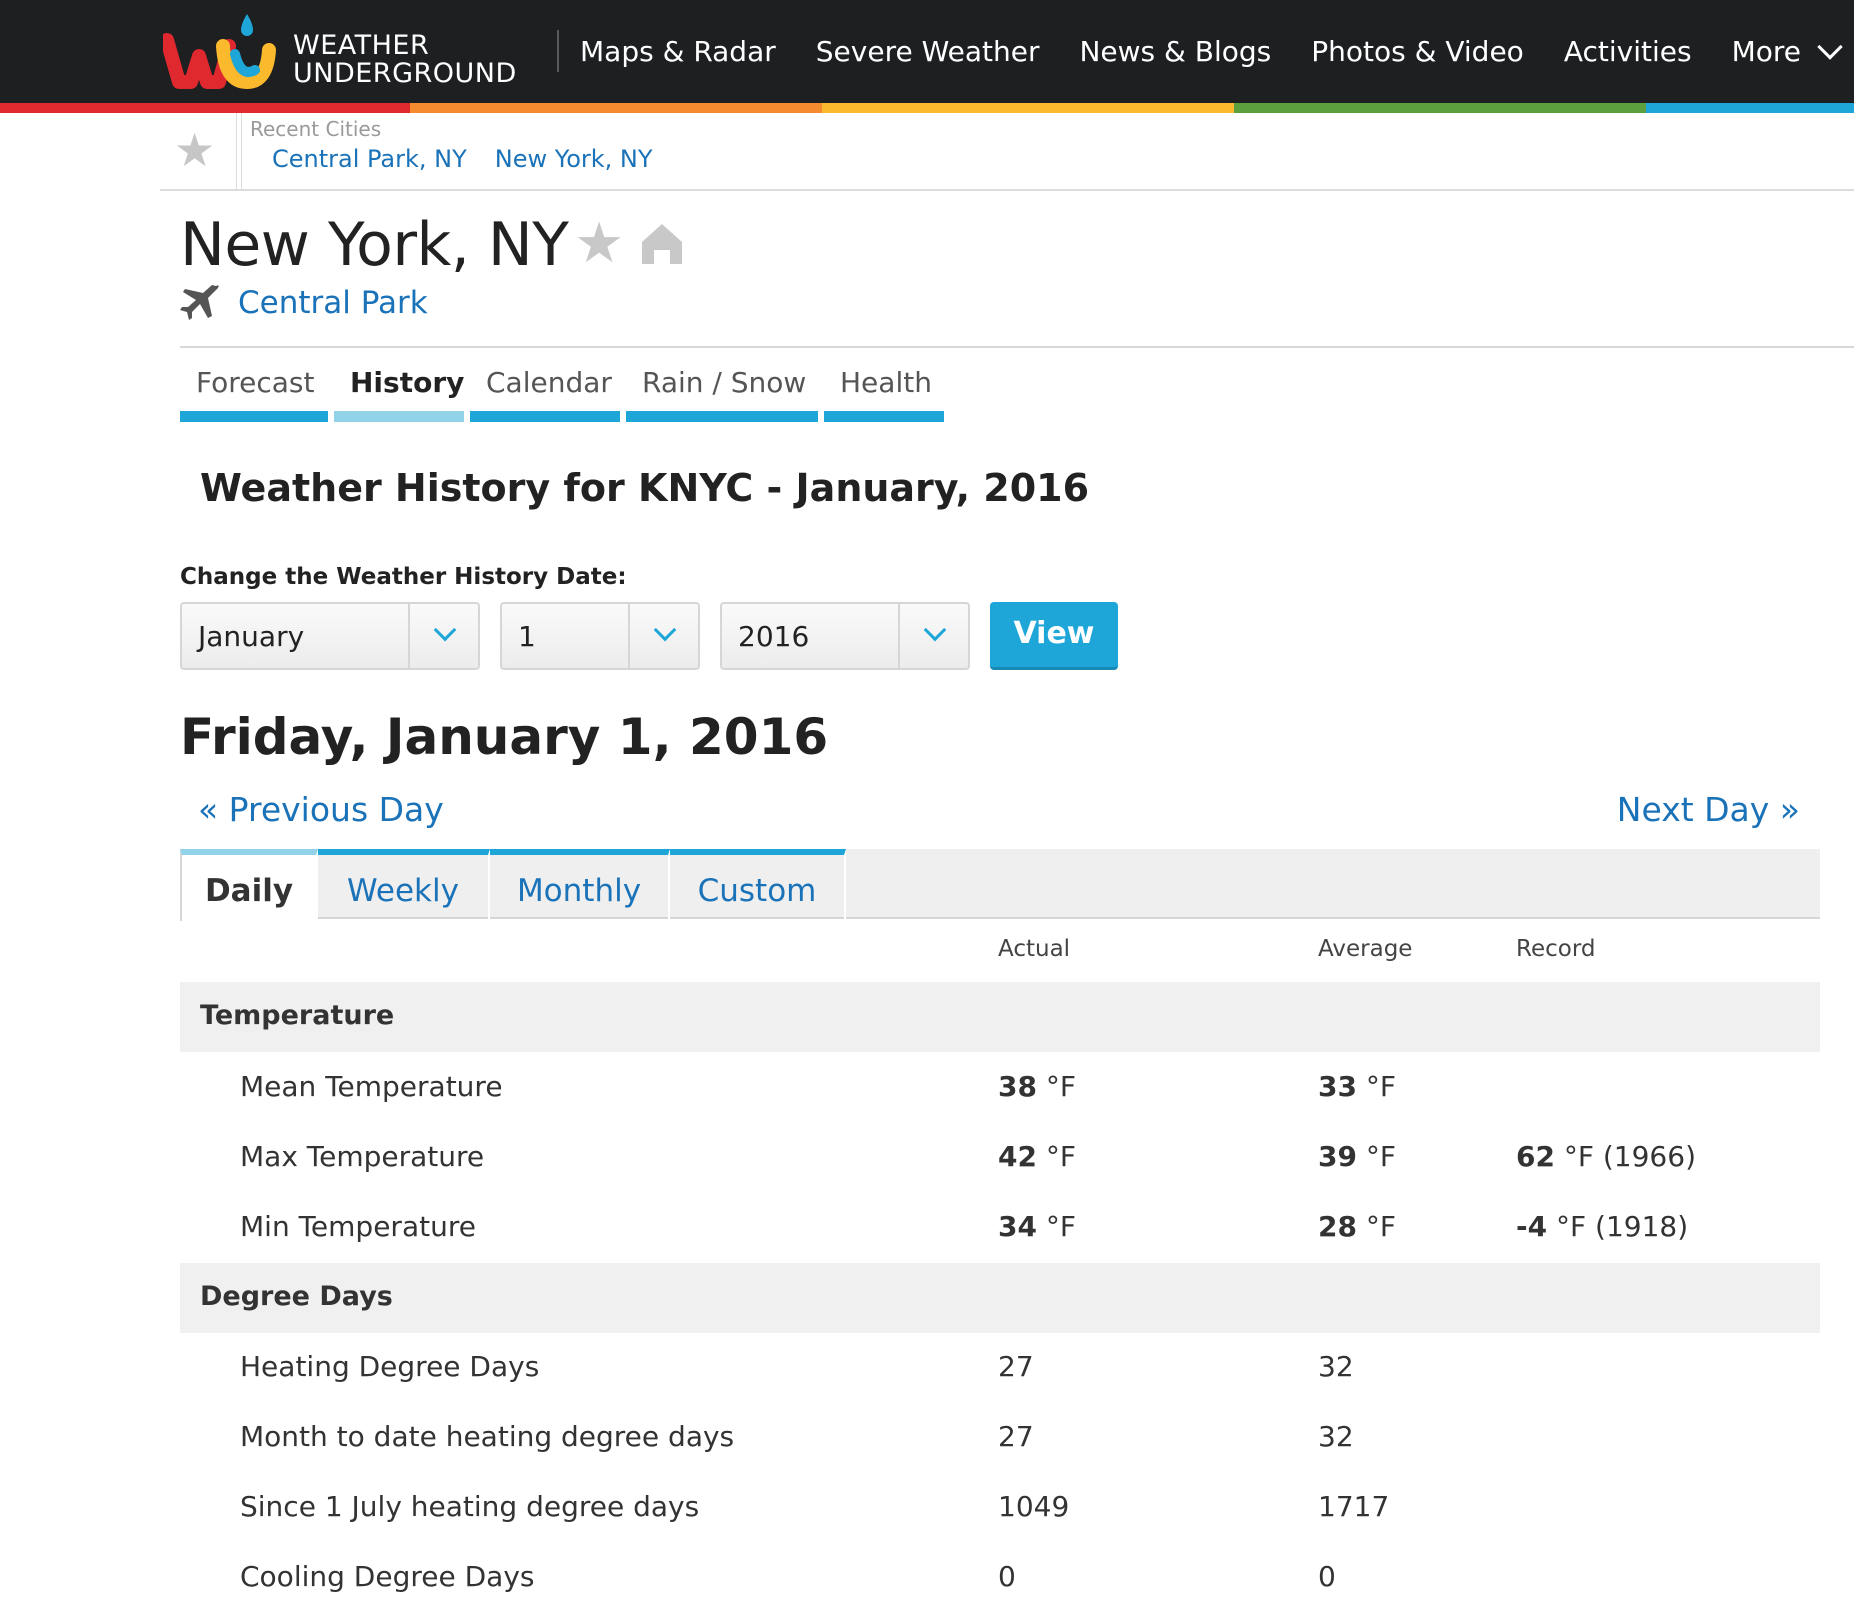  I want to click on nav-severe-weather: Severe Weather, so click(928, 51).